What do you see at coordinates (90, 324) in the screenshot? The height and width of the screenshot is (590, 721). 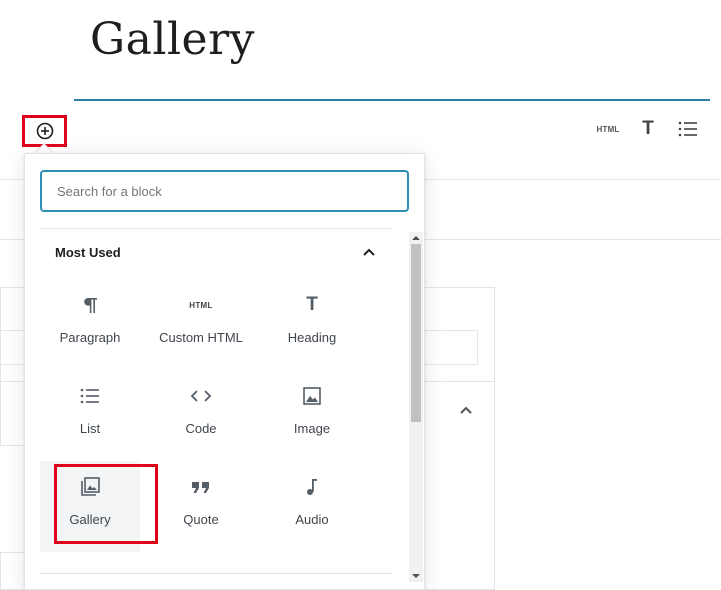 I see `block-paragraph: Paragraph` at bounding box center [90, 324].